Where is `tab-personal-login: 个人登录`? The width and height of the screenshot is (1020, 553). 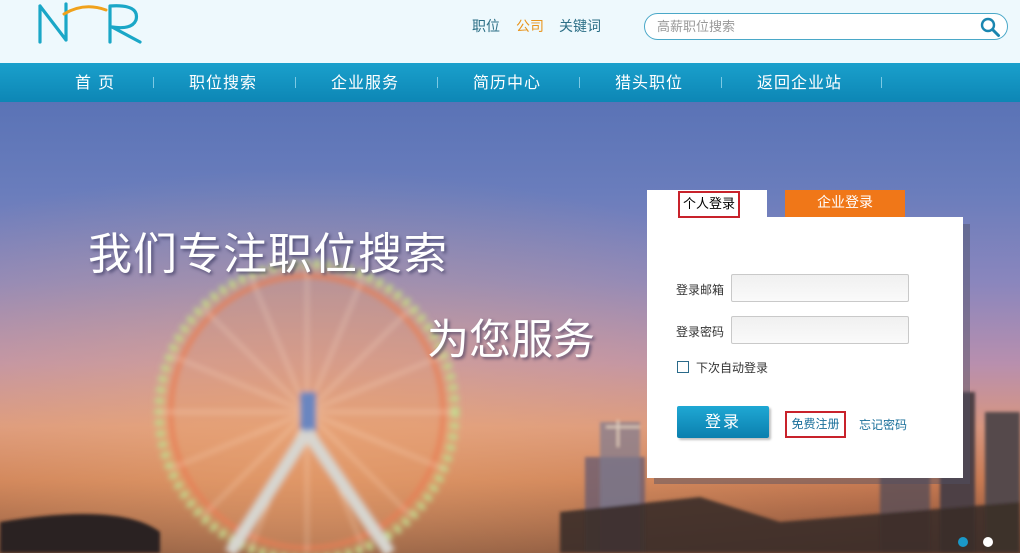
tab-personal-login: 个人登录 is located at coordinates (707, 204).